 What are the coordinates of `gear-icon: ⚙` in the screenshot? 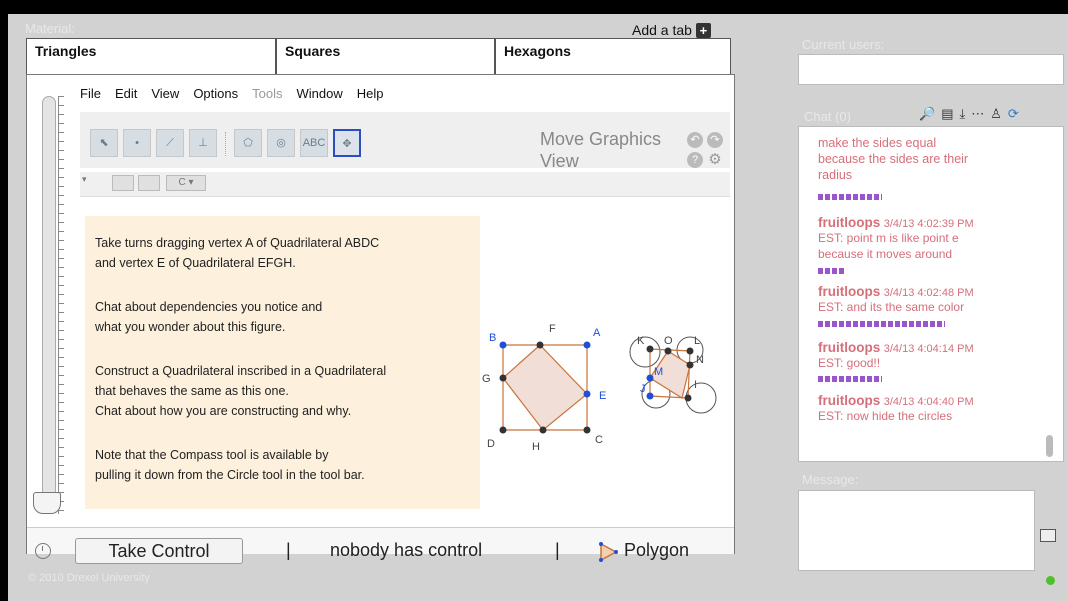 It's located at (715, 160).